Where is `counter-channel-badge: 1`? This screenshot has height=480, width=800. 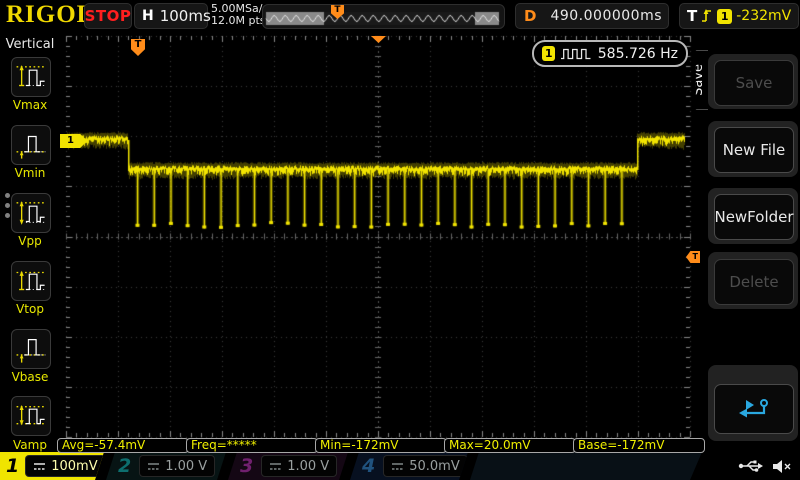 counter-channel-badge: 1 is located at coordinates (549, 53).